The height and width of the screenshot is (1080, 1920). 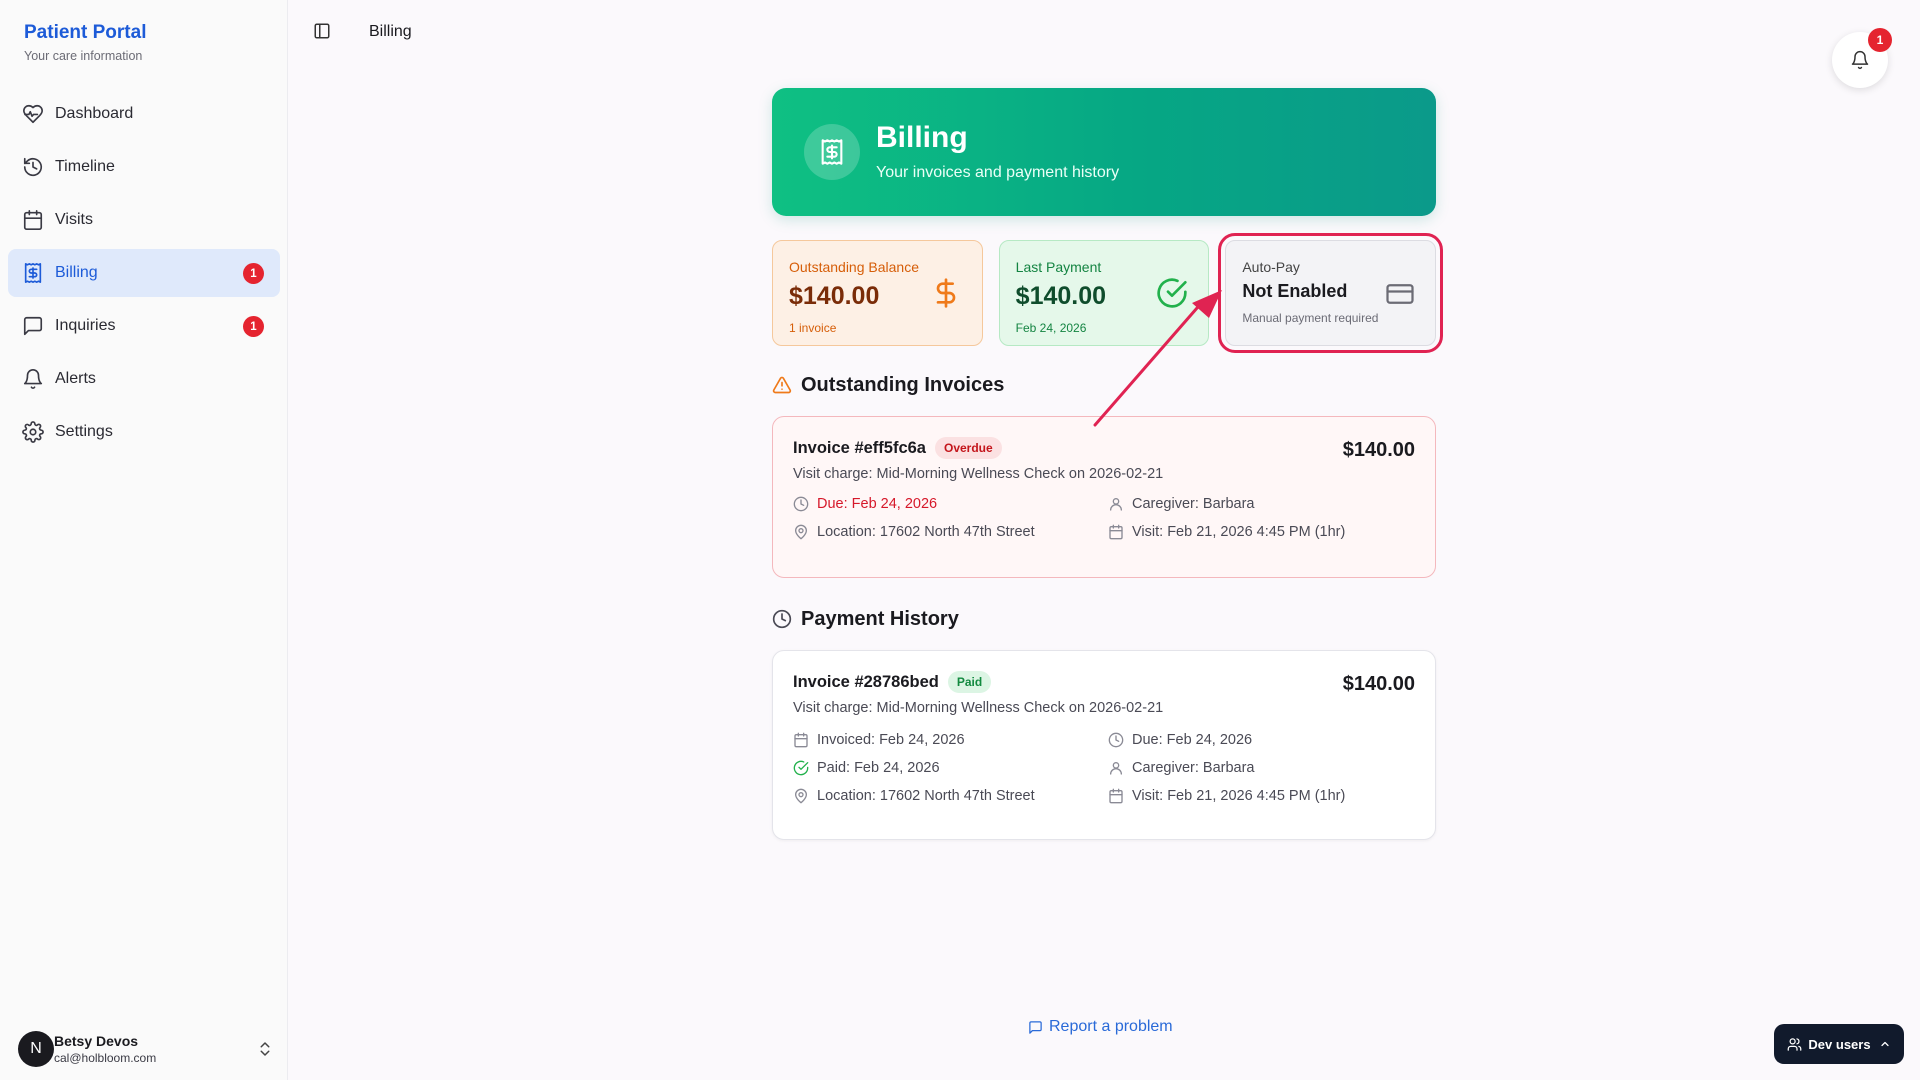 What do you see at coordinates (105, 1058) in the screenshot?
I see `user-email: cal@holbloom.com` at bounding box center [105, 1058].